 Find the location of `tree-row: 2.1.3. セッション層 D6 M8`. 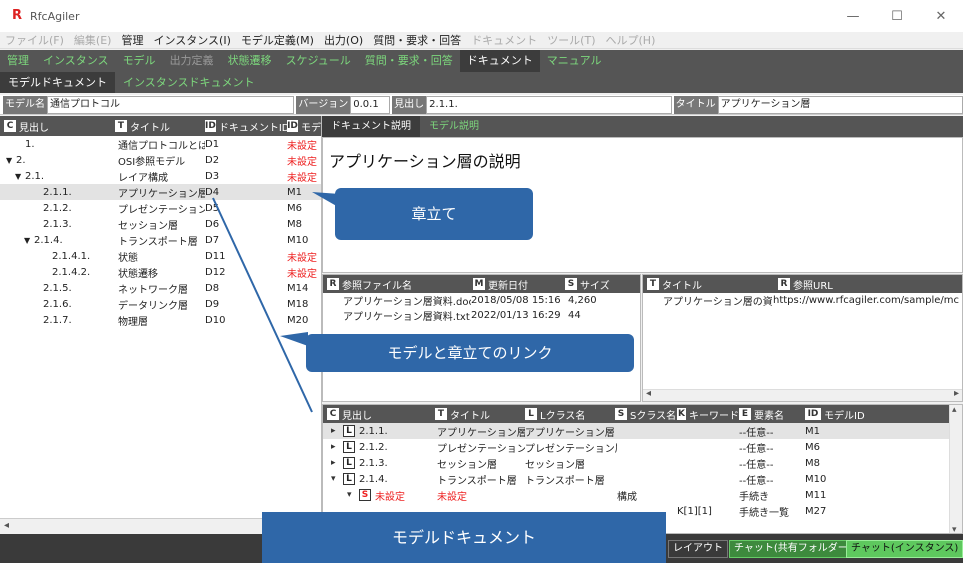

tree-row: 2.1.3. セッション層 D6 M8 is located at coordinates (160, 224).